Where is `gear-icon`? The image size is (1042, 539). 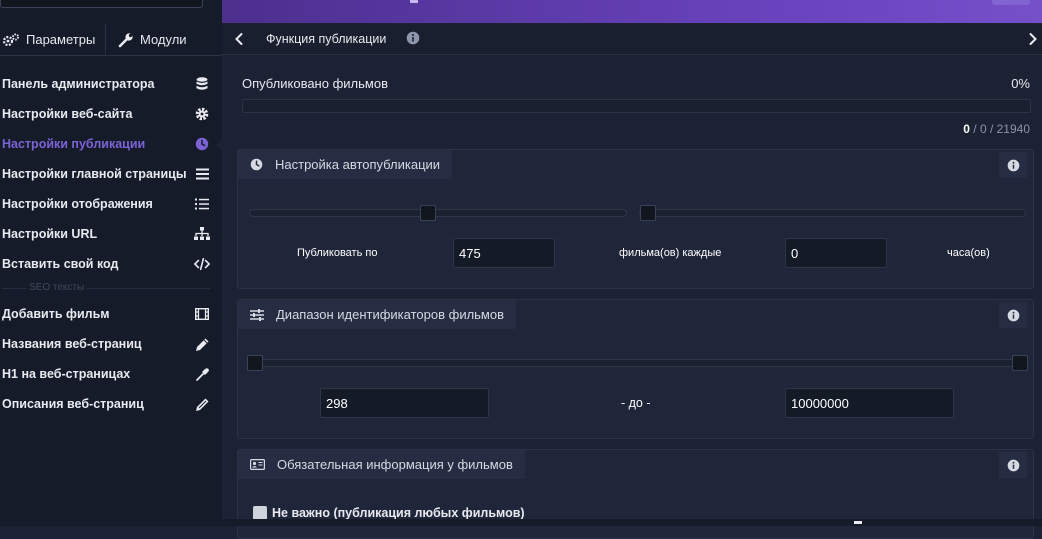
gear-icon is located at coordinates (202, 114).